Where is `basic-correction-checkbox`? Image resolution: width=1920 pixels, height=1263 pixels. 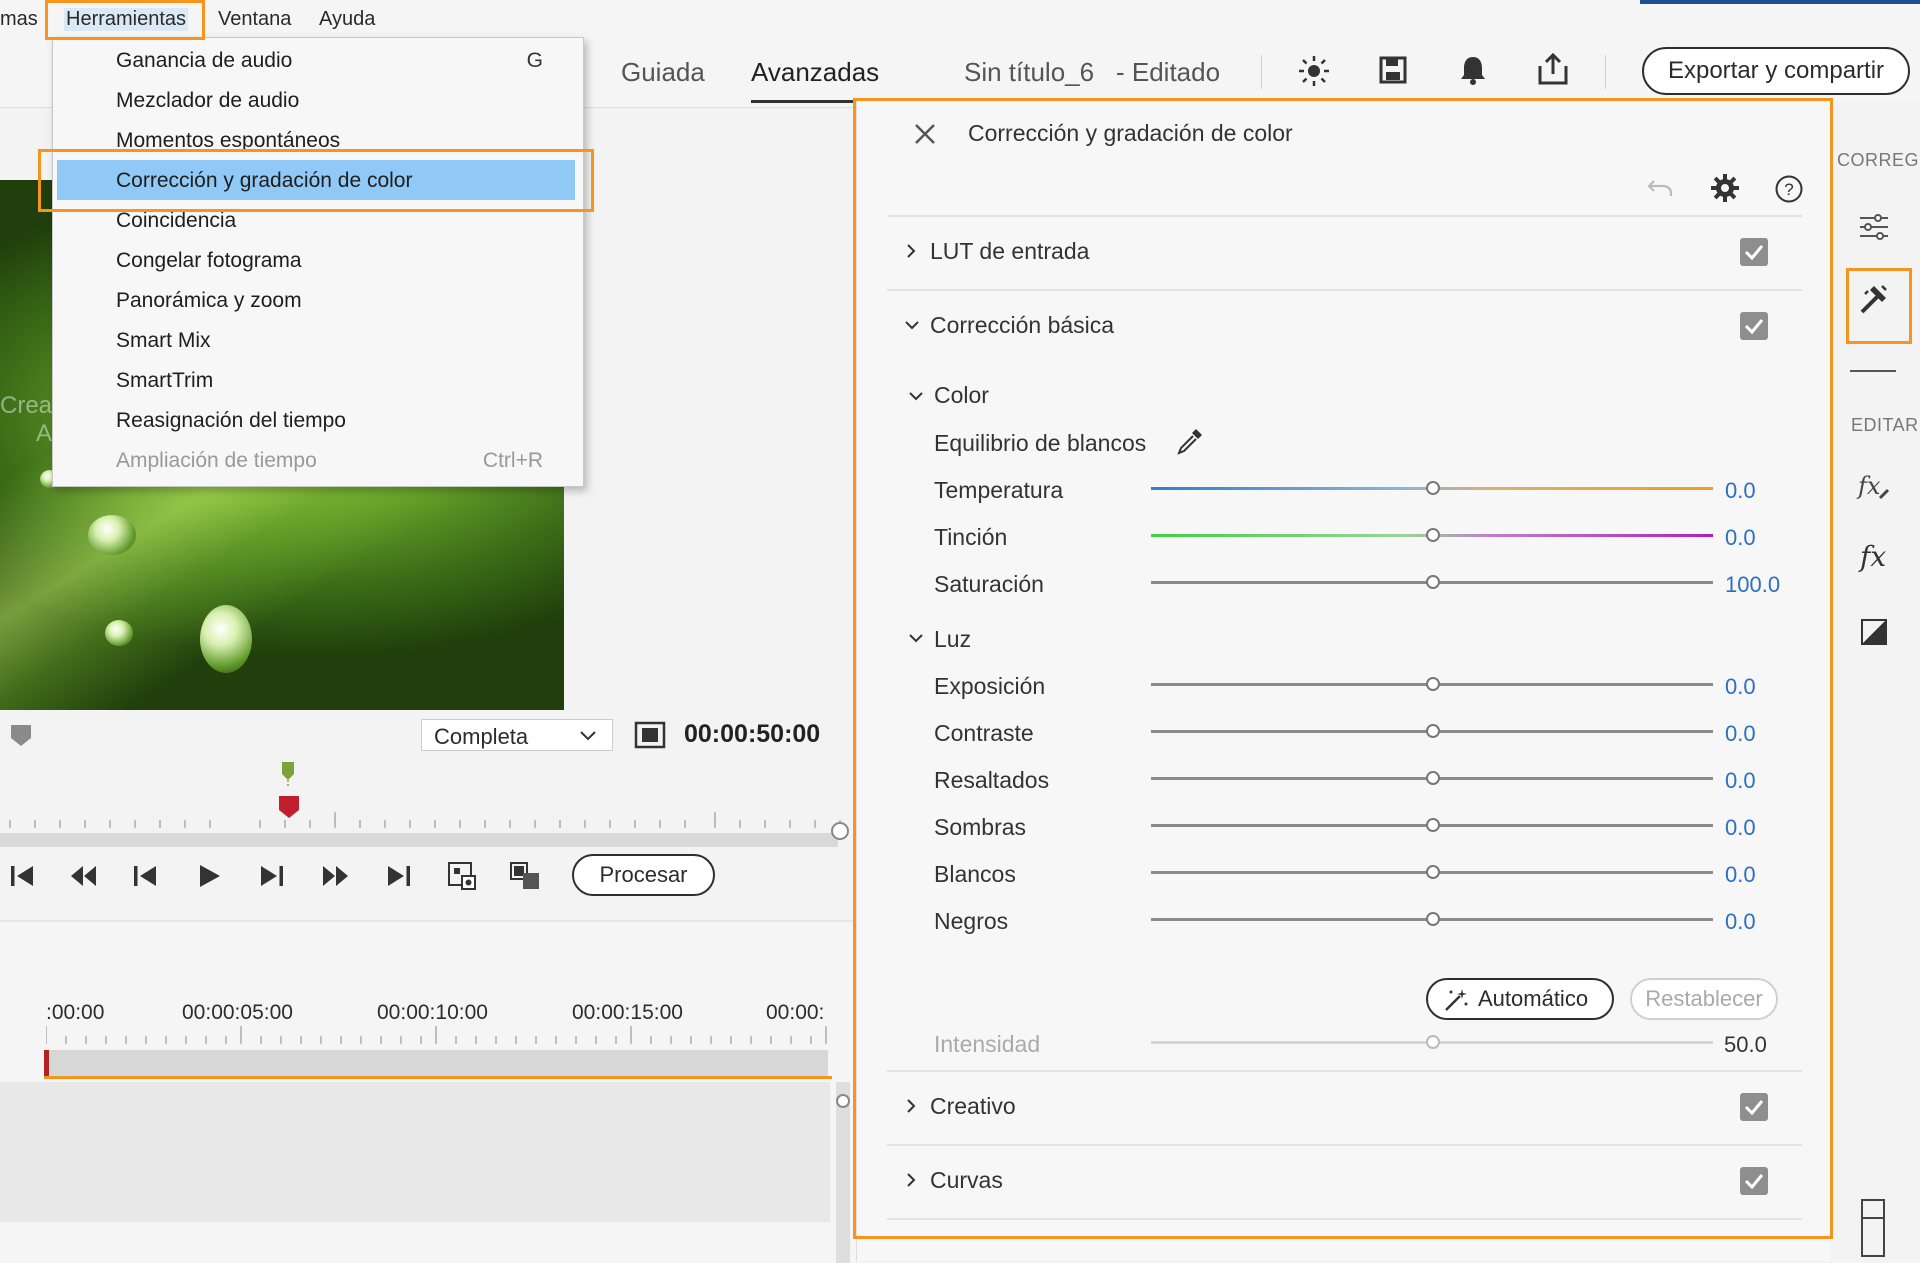 basic-correction-checkbox is located at coordinates (1754, 326).